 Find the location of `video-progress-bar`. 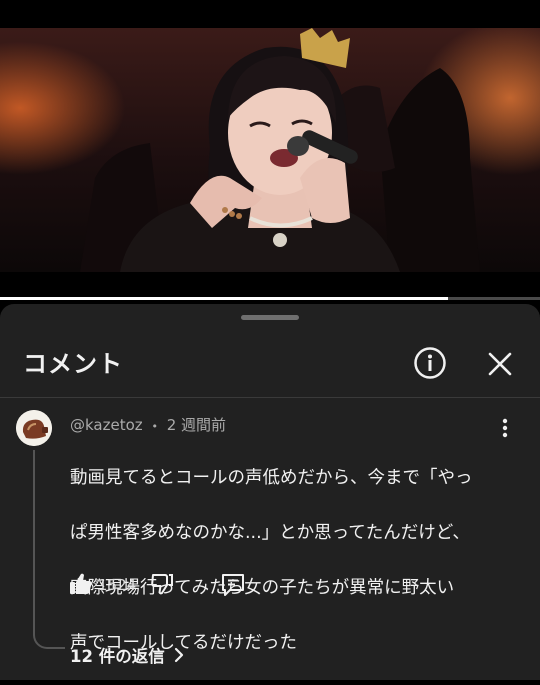

video-progress-bar is located at coordinates (270, 298).